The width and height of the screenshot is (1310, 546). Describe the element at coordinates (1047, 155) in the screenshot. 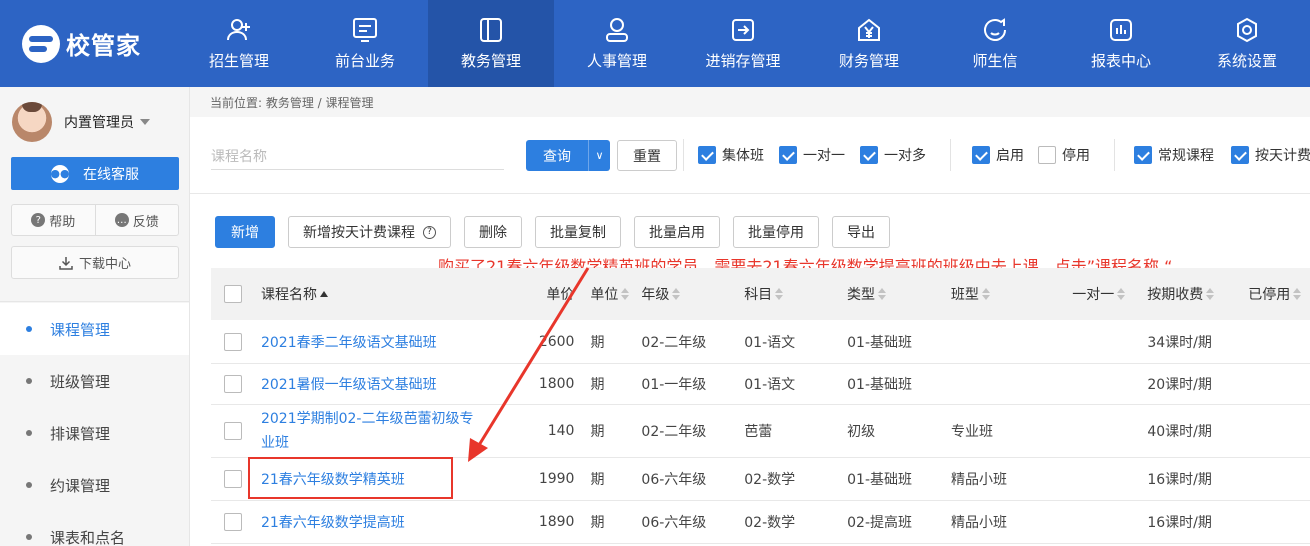

I see `checkbox-unchecked-icon` at that location.